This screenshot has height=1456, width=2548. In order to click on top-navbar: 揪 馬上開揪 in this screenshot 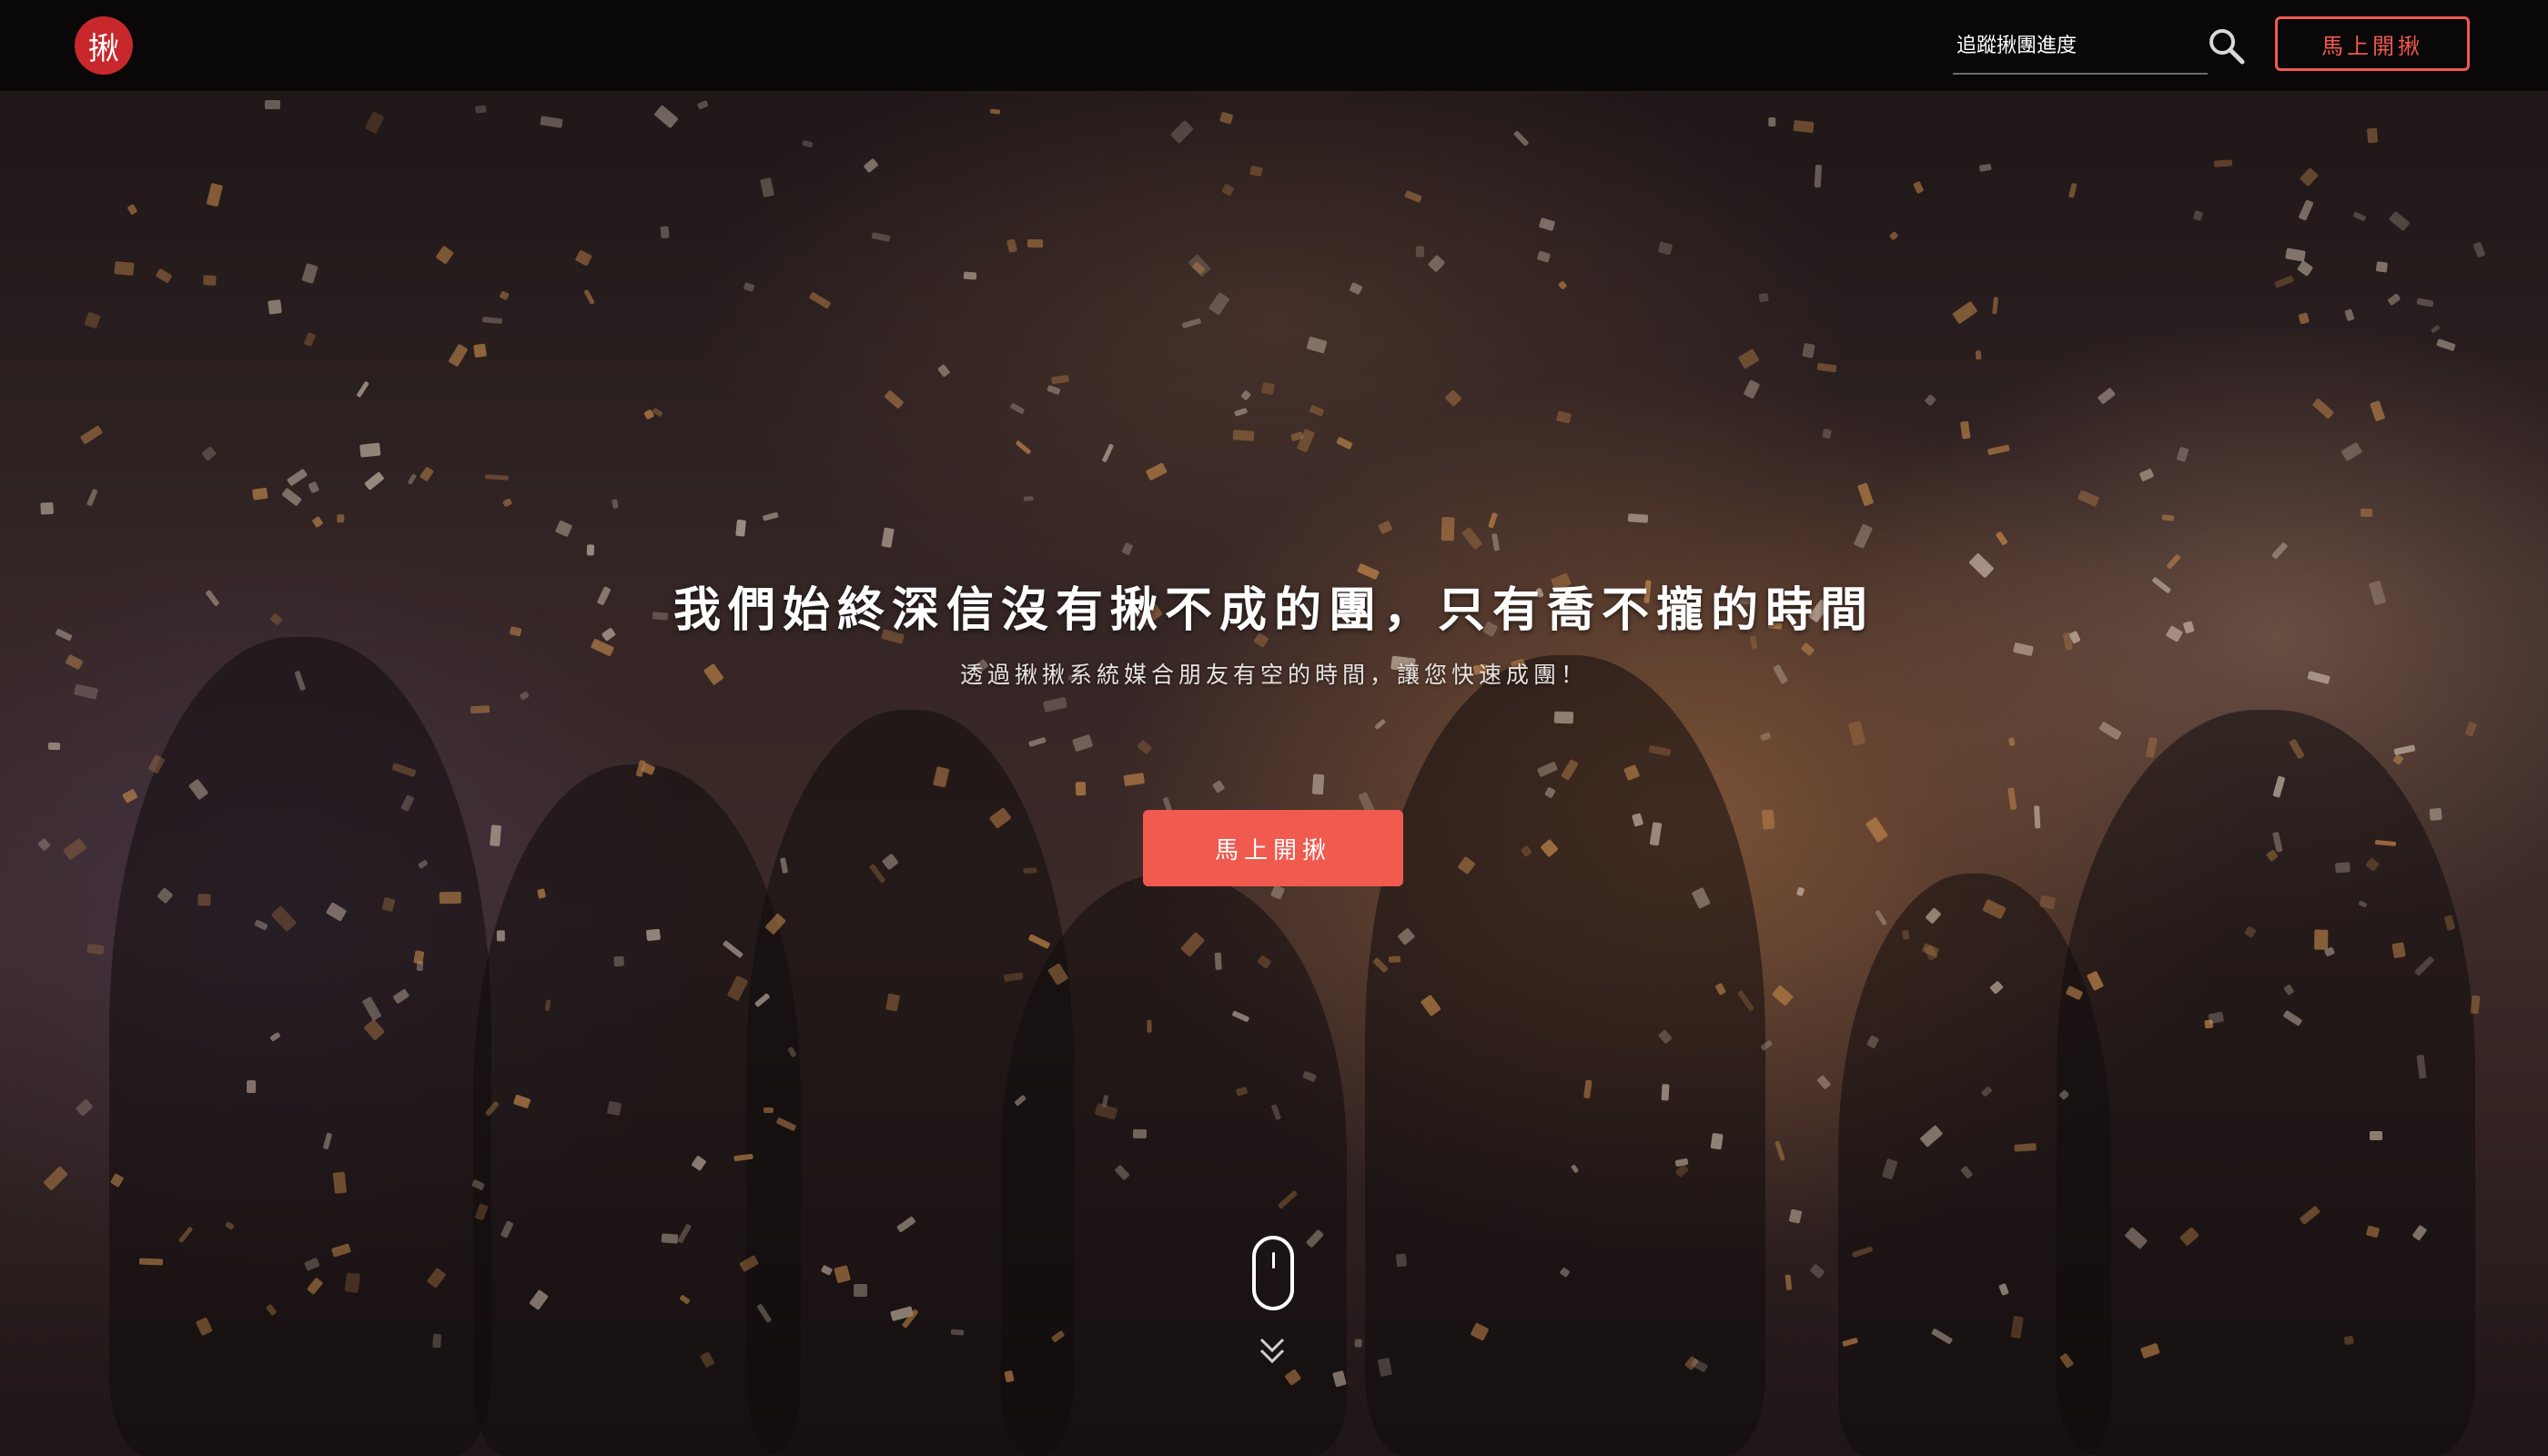, I will do `click(1274, 46)`.